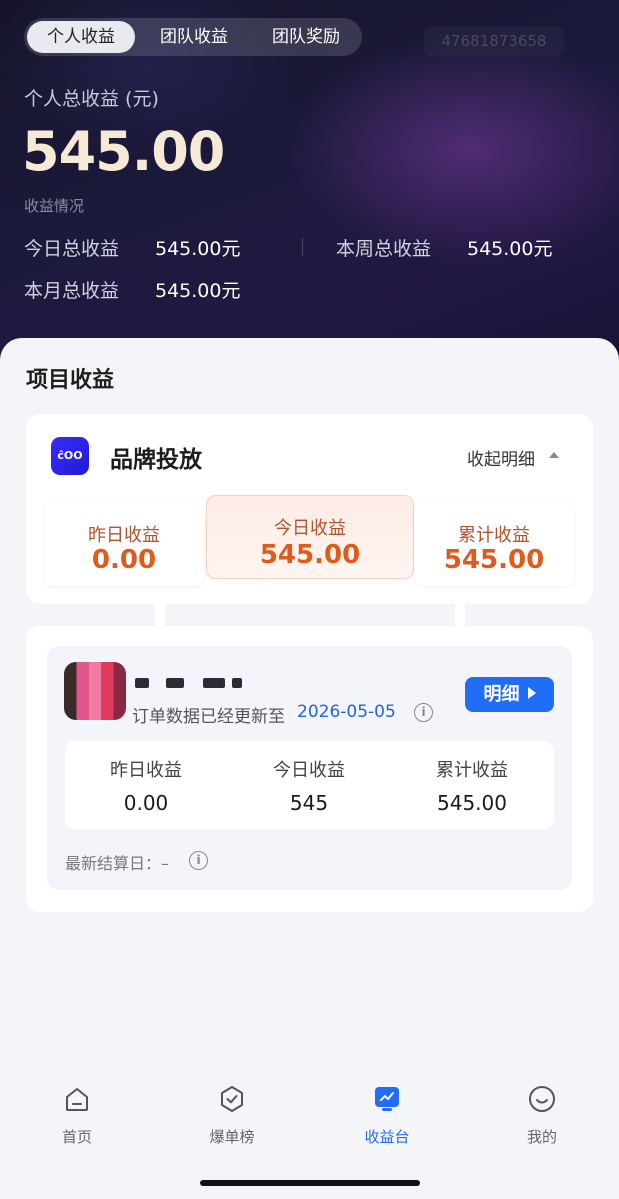 The image size is (619, 1199). What do you see at coordinates (146, 770) in the screenshot?
I see `item-yesterday-label: 昨日收益` at bounding box center [146, 770].